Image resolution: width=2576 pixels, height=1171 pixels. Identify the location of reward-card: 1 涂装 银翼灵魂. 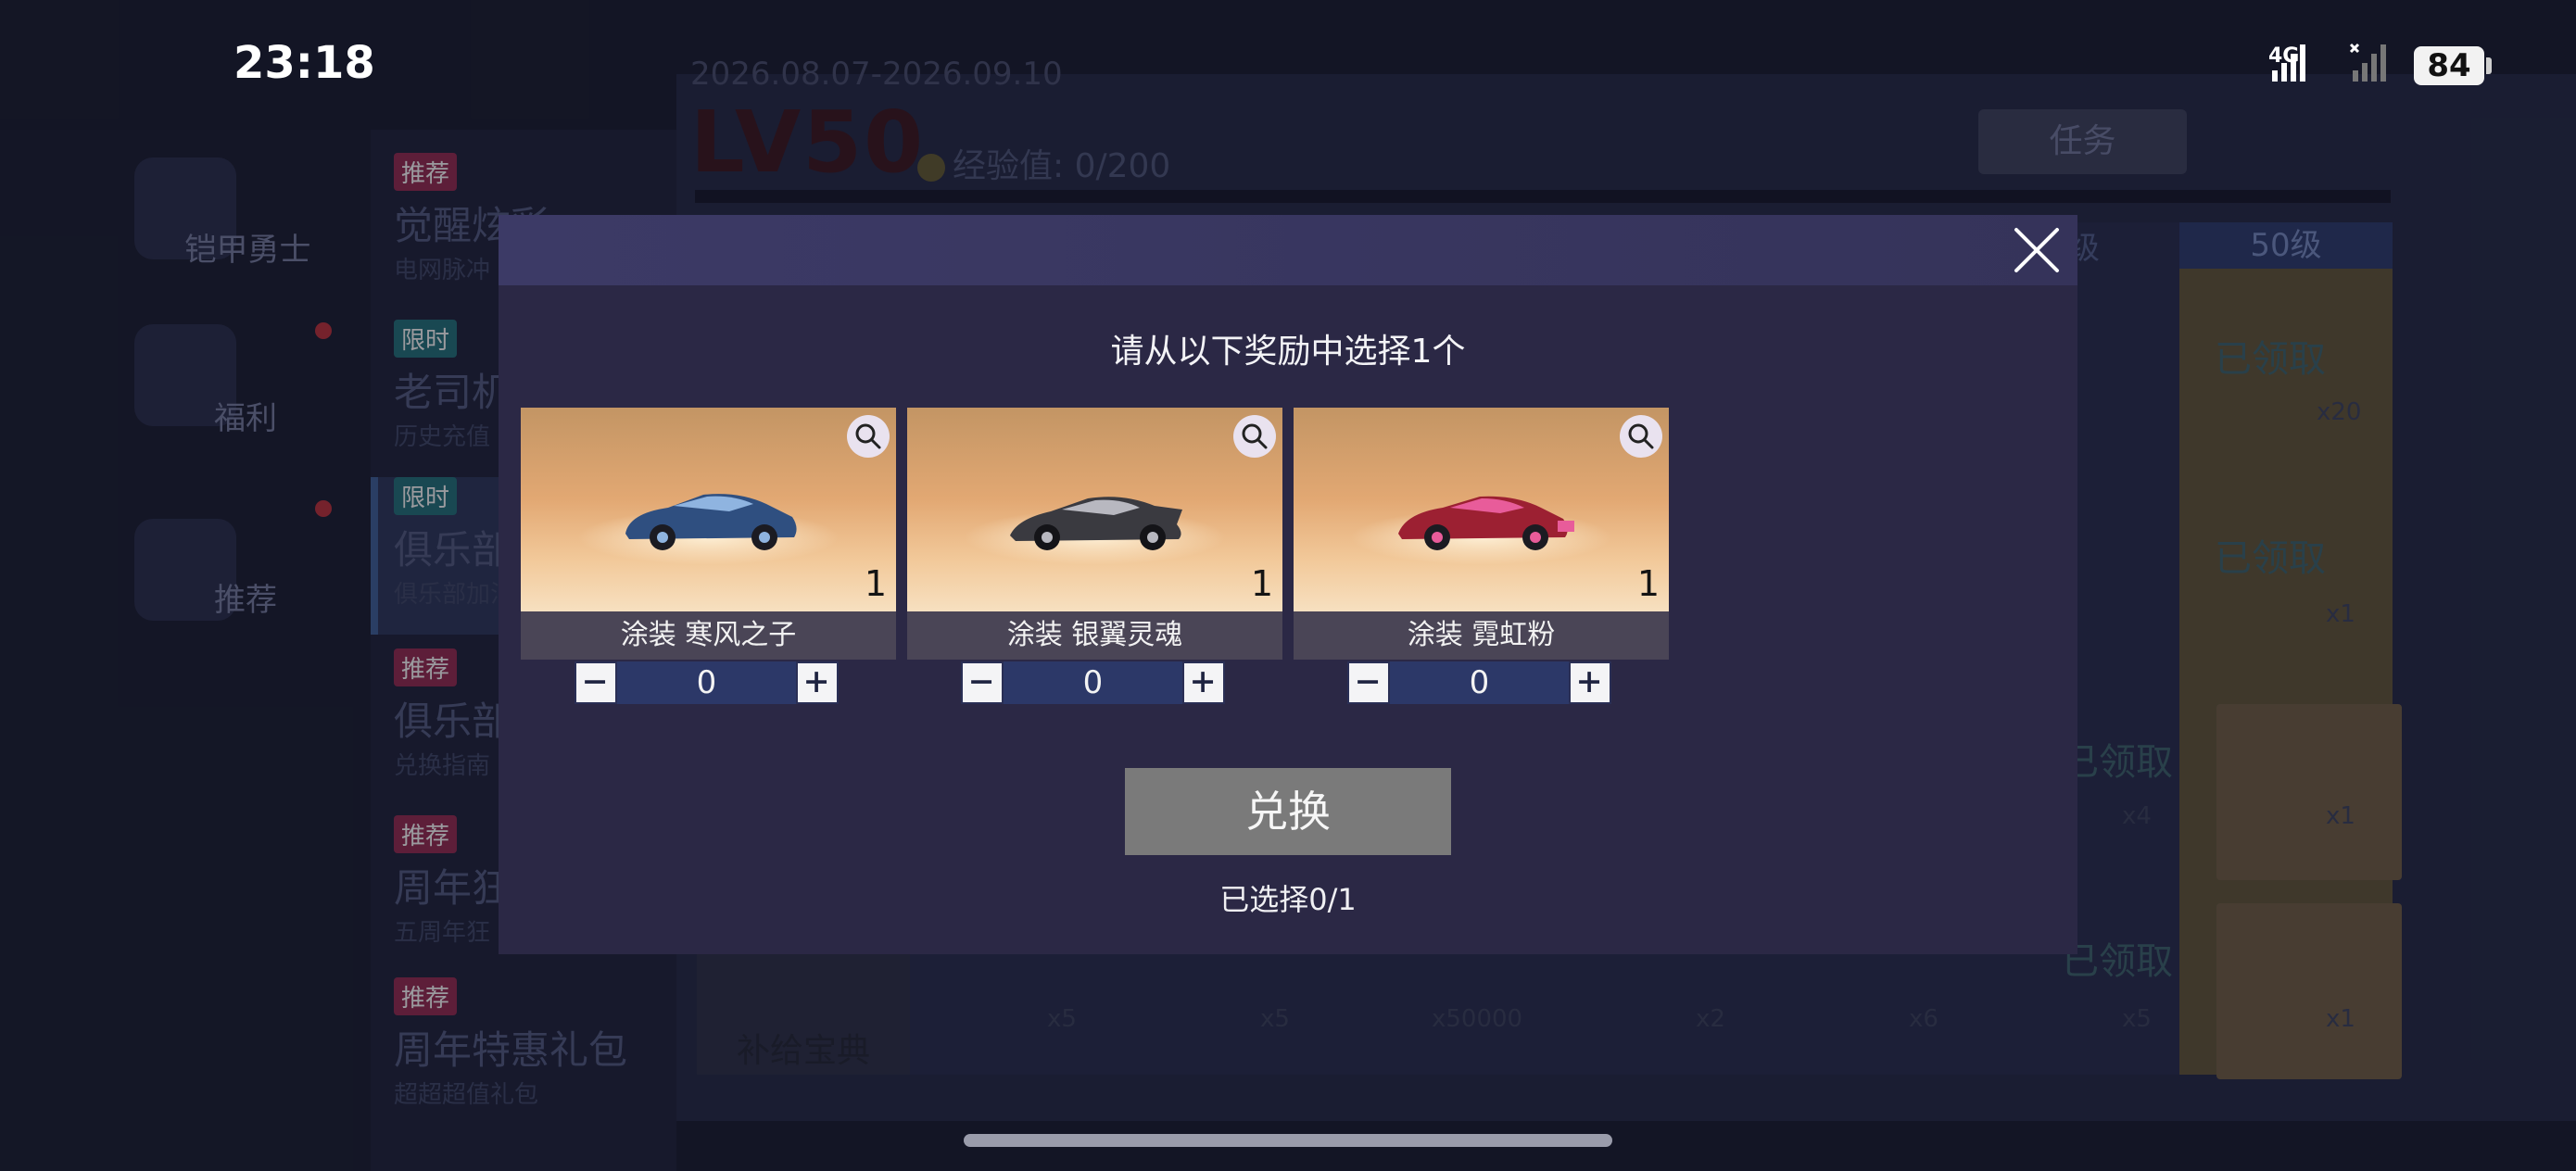
(1095, 534).